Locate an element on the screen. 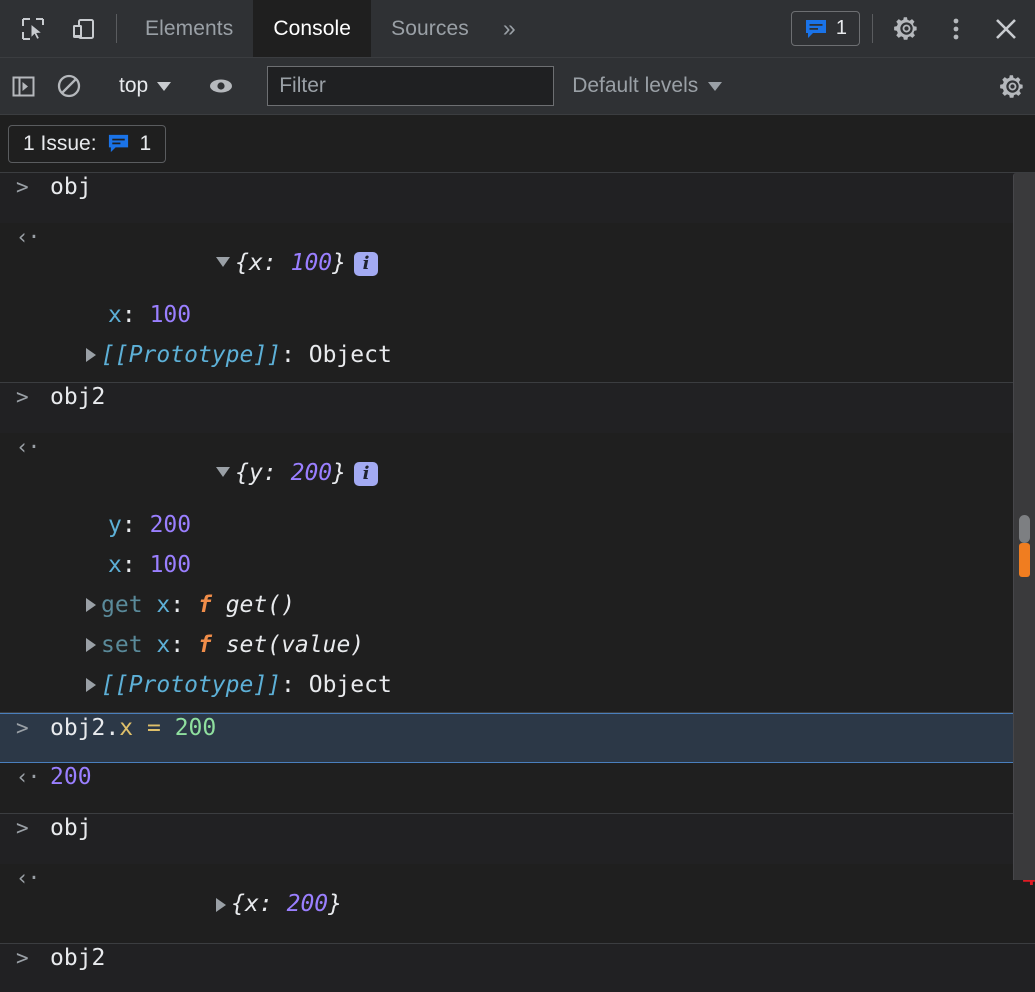  object-accessor-row: get x: f get() is located at coordinates (517, 612).